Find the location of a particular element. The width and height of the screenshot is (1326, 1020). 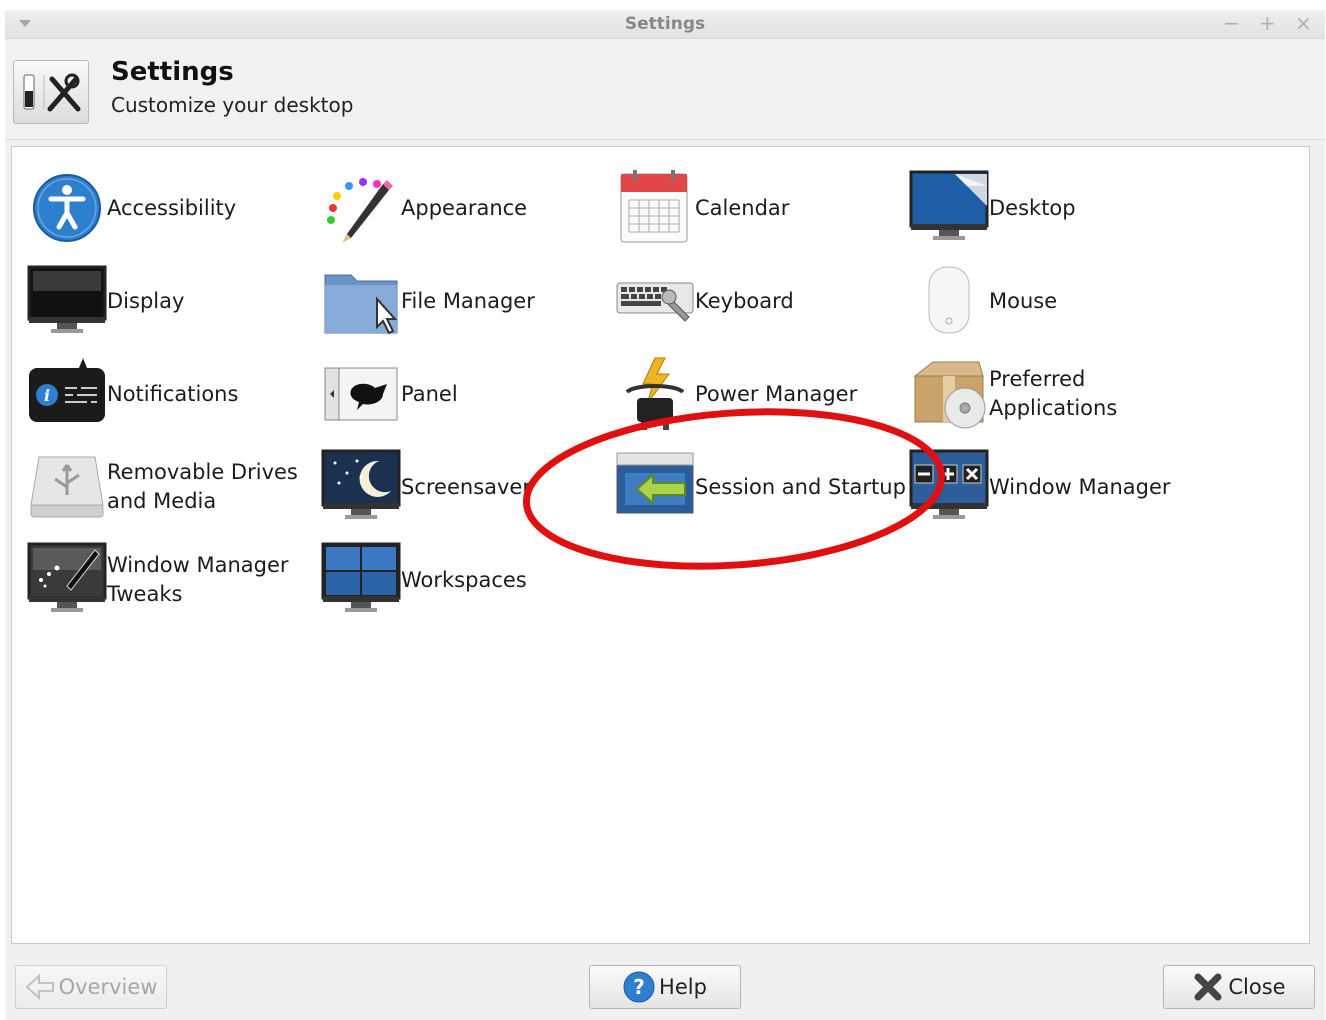

workspaces-icon is located at coordinates (361, 580).